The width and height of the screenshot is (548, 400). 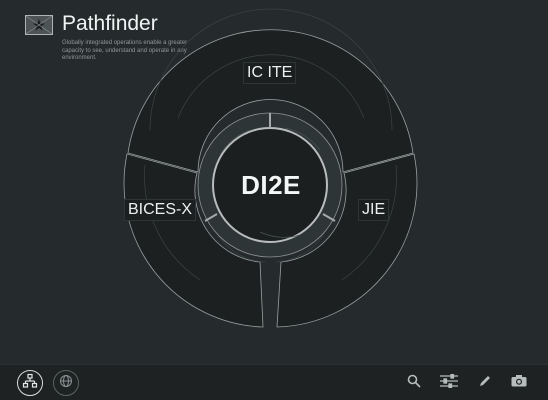 I want to click on network-view-button, so click(x=30, y=383).